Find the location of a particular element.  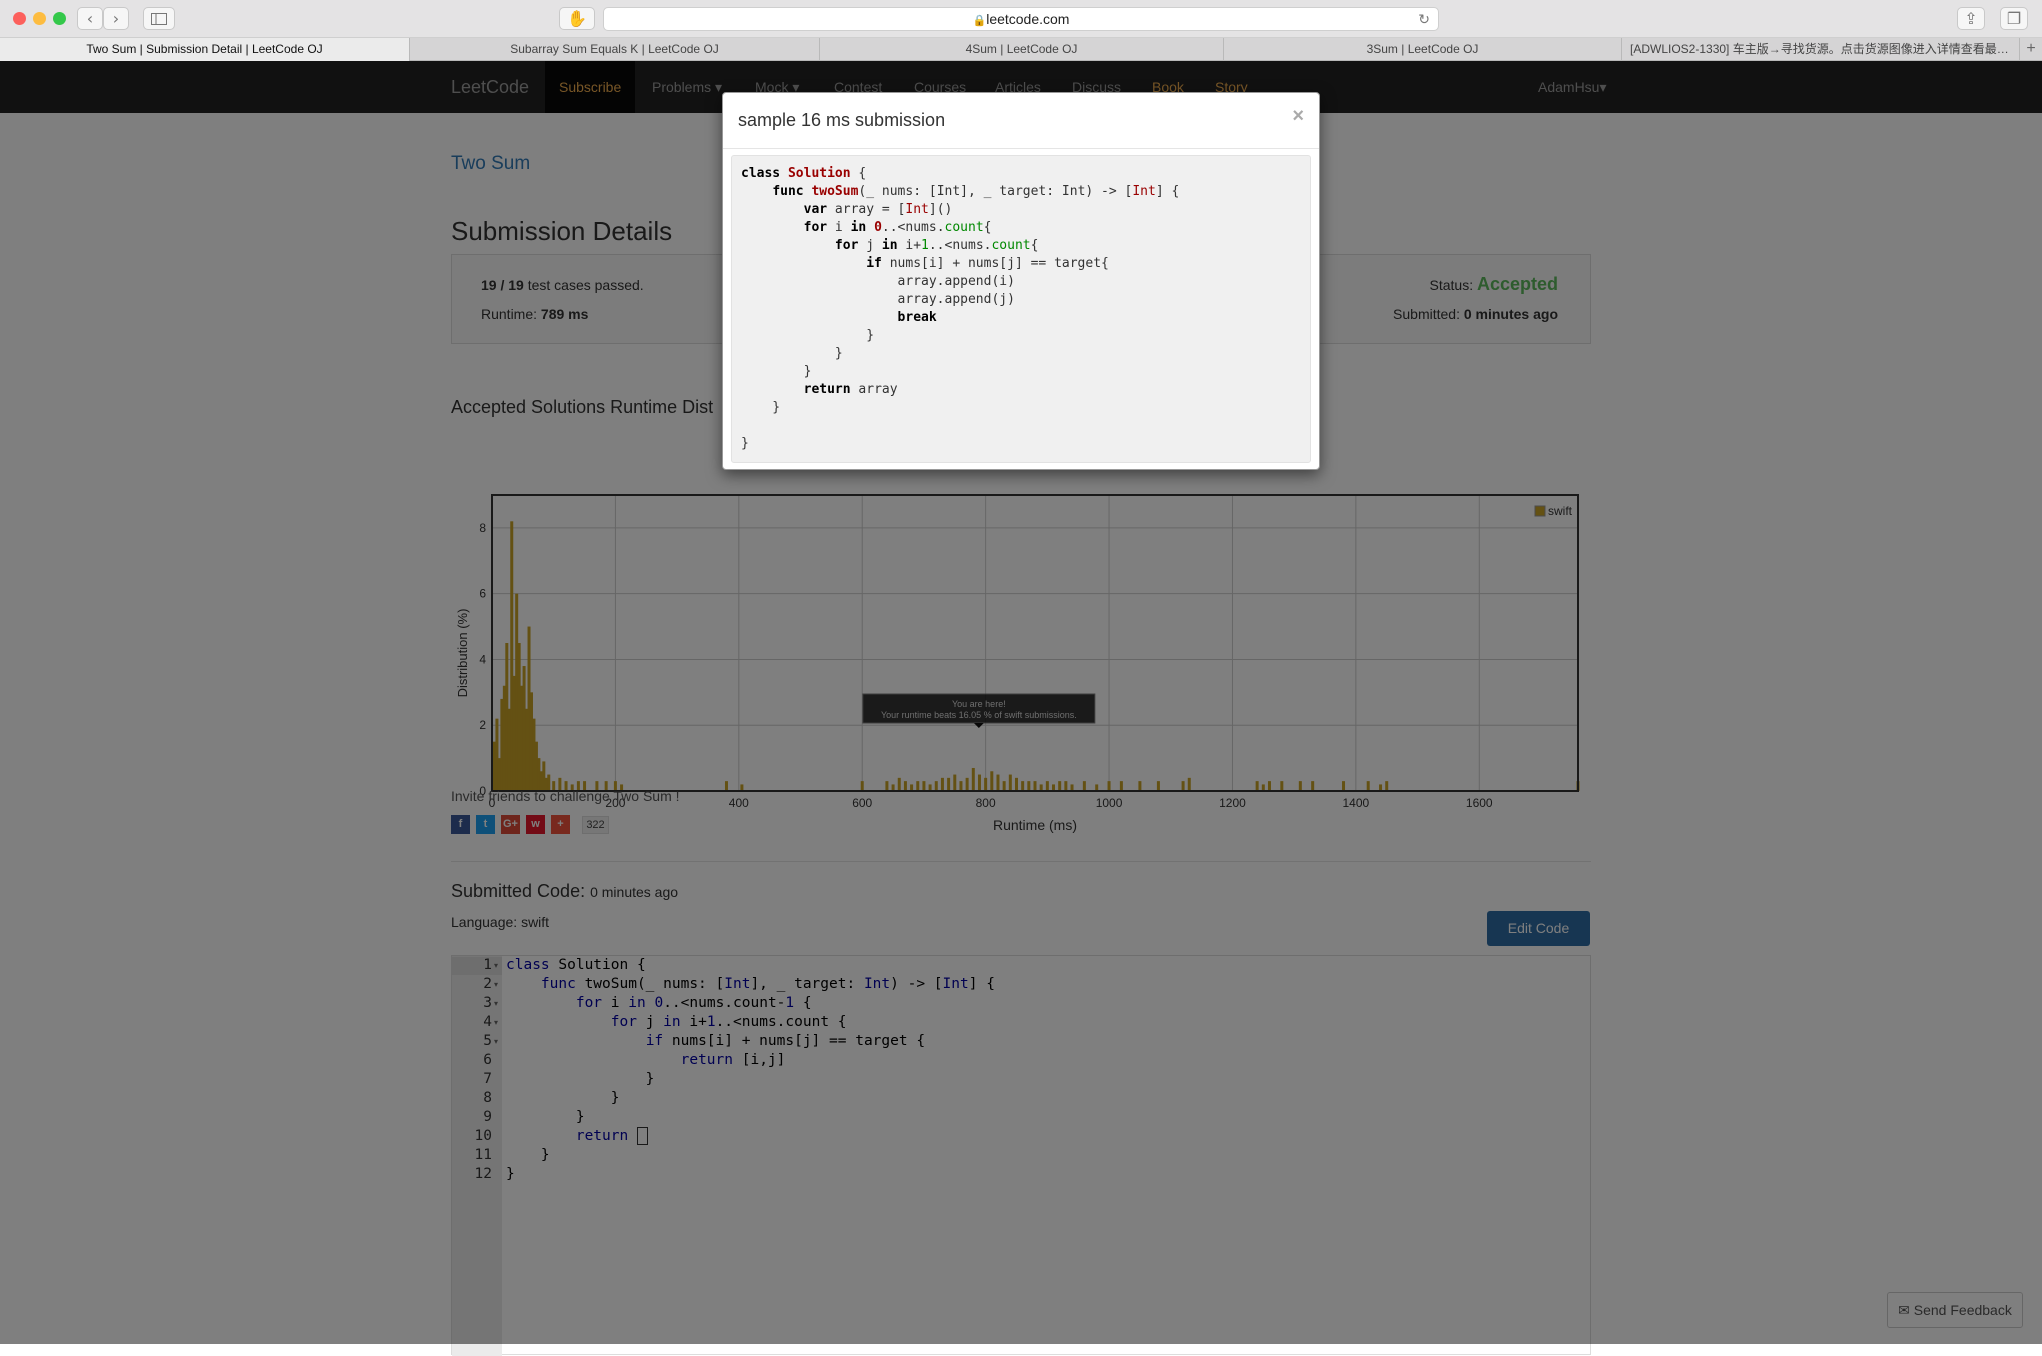

sample-code-line: var array = [Int]() is located at coordinates (878, 209).